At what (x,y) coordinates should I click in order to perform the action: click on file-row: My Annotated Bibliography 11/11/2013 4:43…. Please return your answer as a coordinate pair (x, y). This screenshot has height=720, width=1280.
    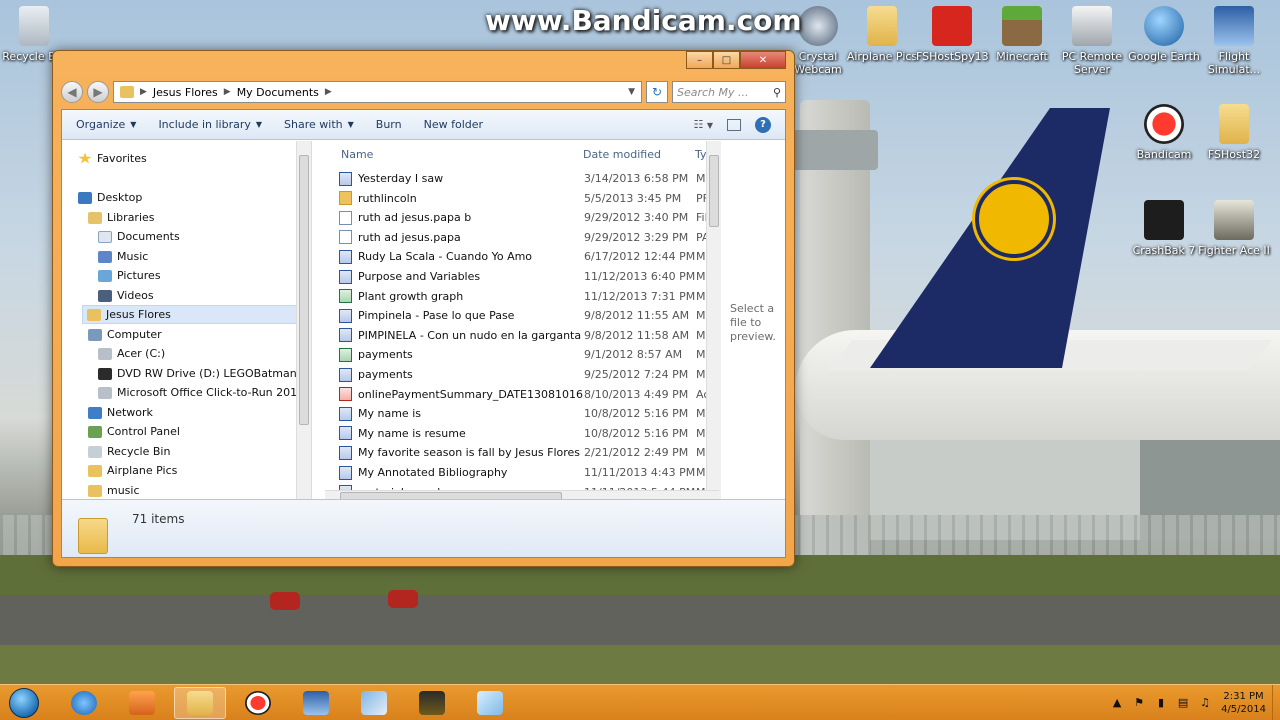
    Looking at the image, I should click on (517, 472).